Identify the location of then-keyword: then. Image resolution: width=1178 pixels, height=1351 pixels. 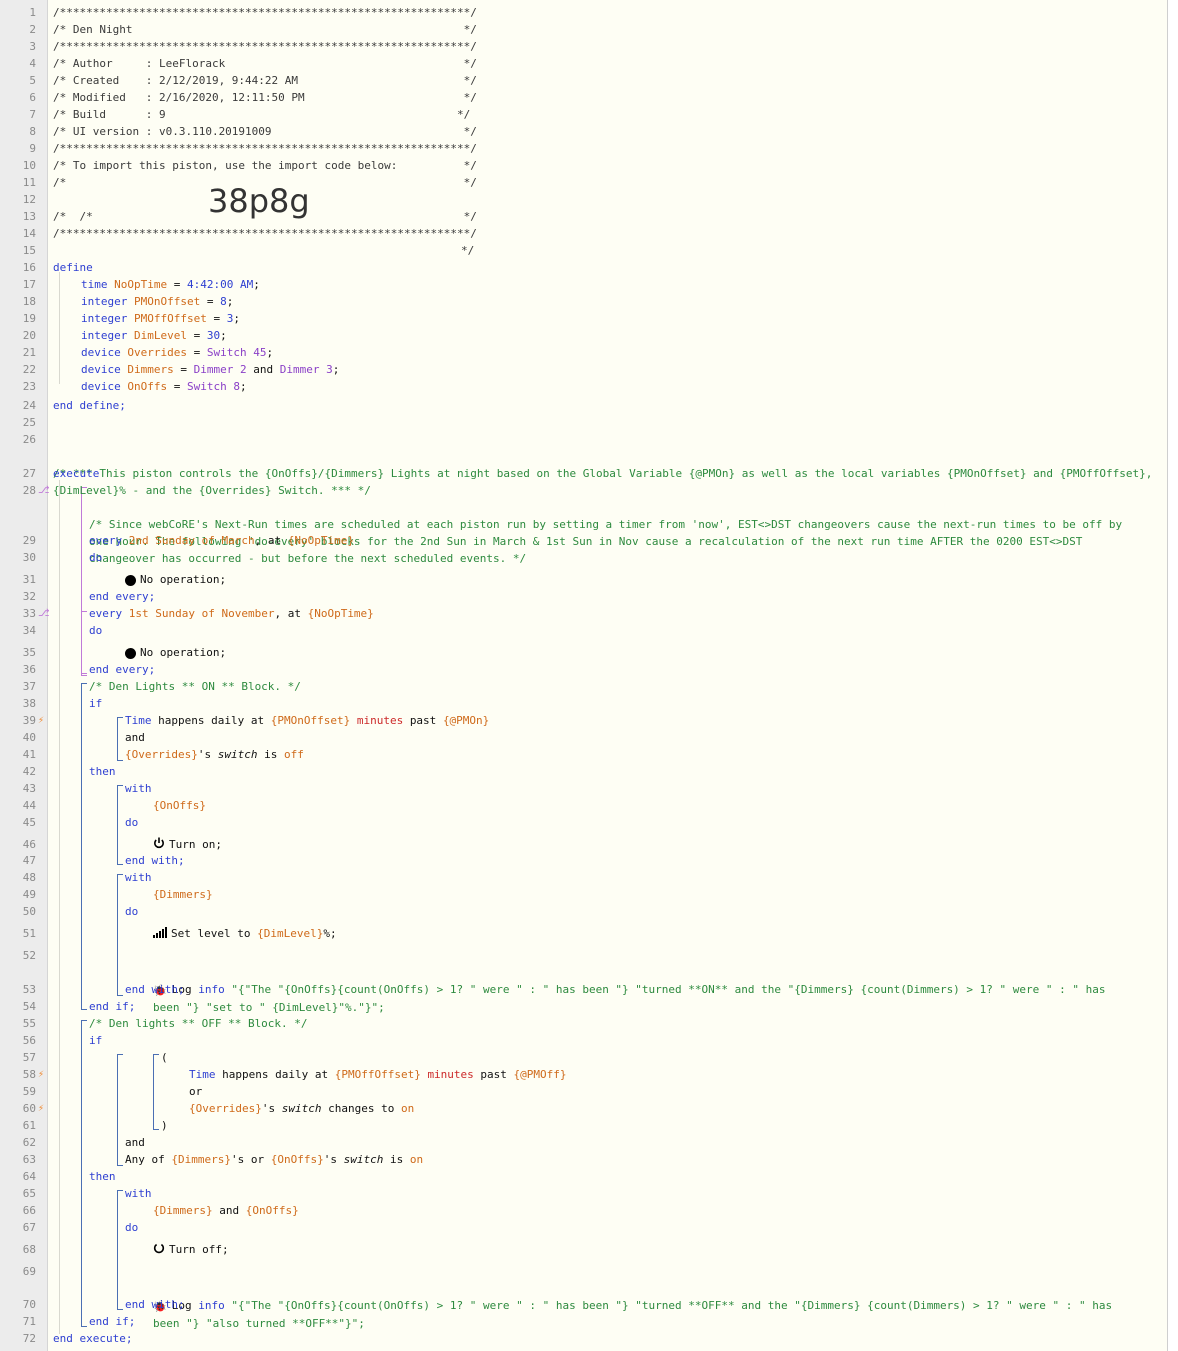
(102, 1176).